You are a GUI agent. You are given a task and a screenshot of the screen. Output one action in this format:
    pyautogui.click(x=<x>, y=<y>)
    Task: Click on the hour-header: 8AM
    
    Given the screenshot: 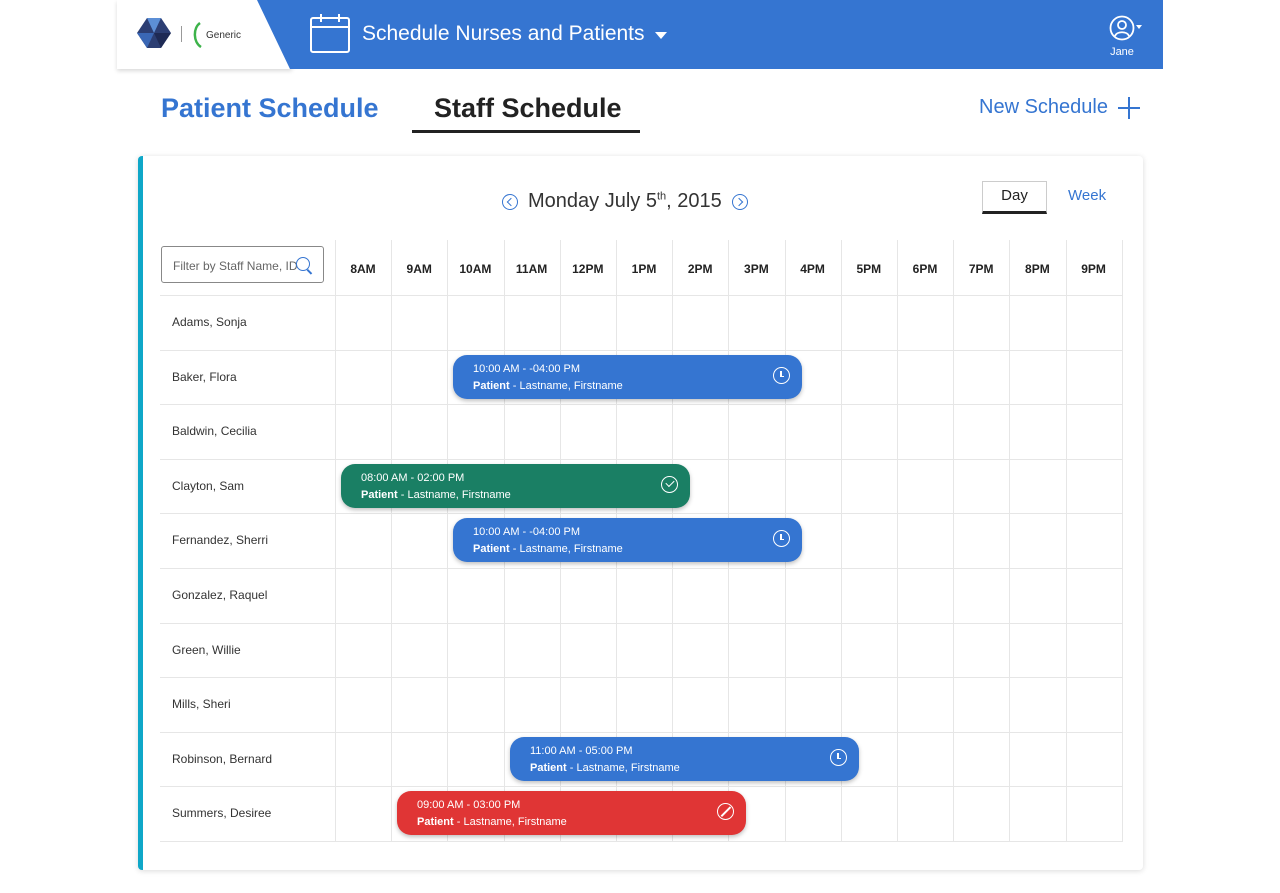 What is the action you would take?
    pyautogui.click(x=363, y=269)
    